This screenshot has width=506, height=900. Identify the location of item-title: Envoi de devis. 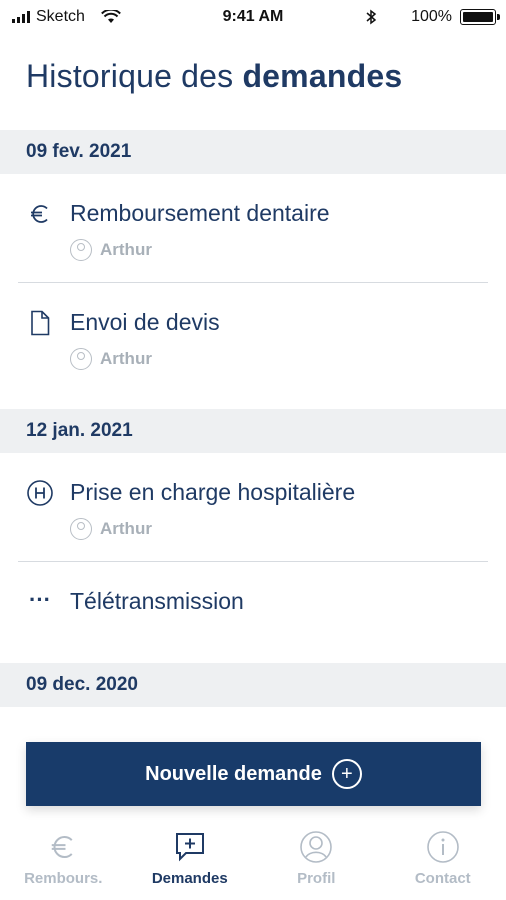
(145, 322).